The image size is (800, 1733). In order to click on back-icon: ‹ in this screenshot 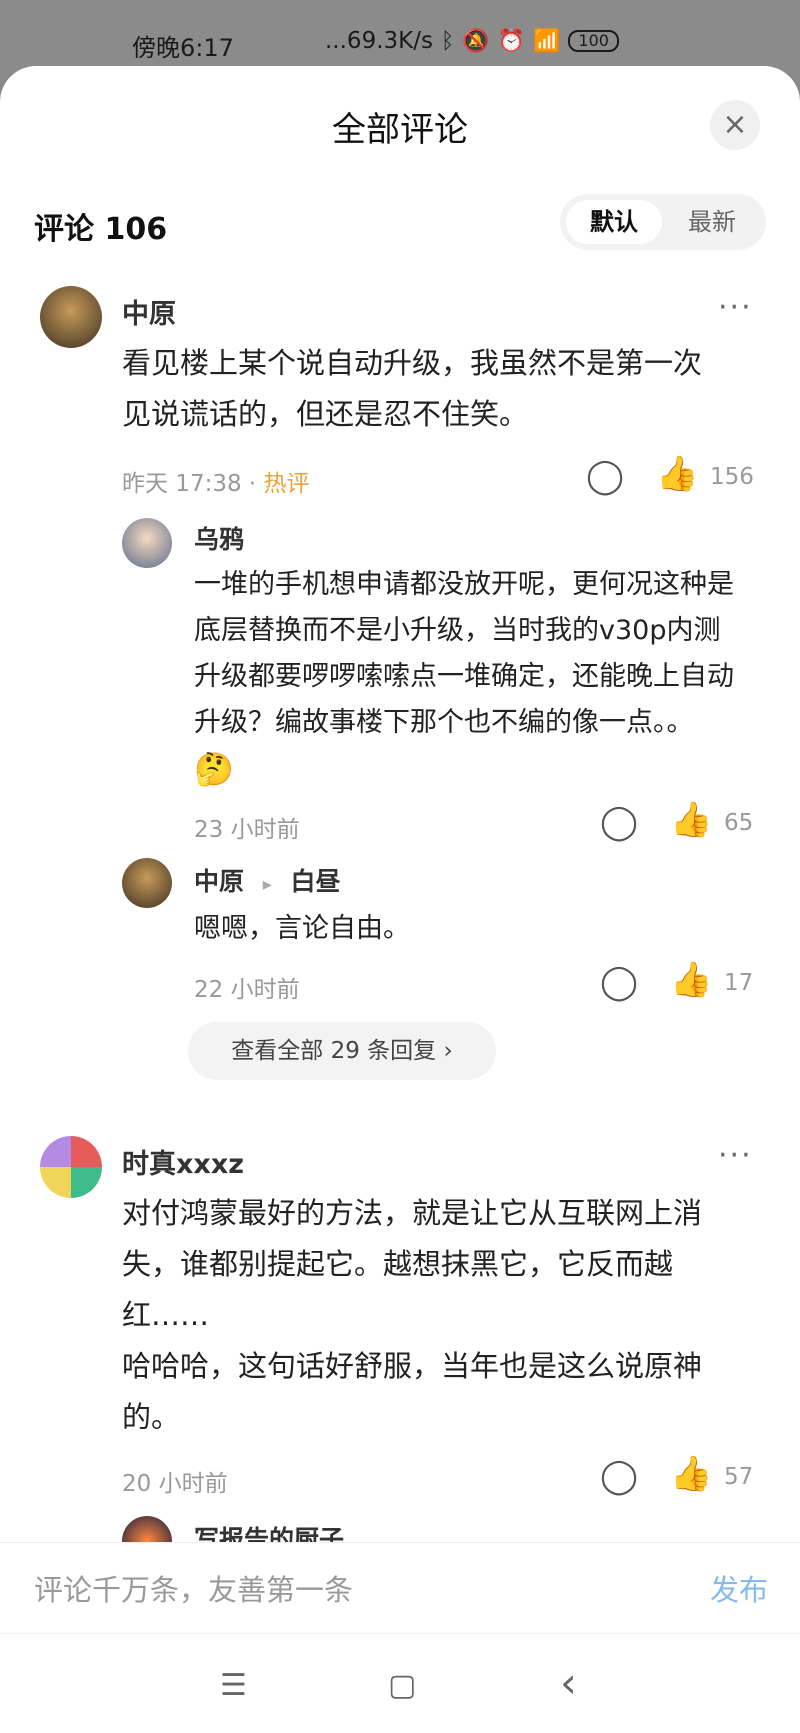, I will do `click(568, 1682)`.